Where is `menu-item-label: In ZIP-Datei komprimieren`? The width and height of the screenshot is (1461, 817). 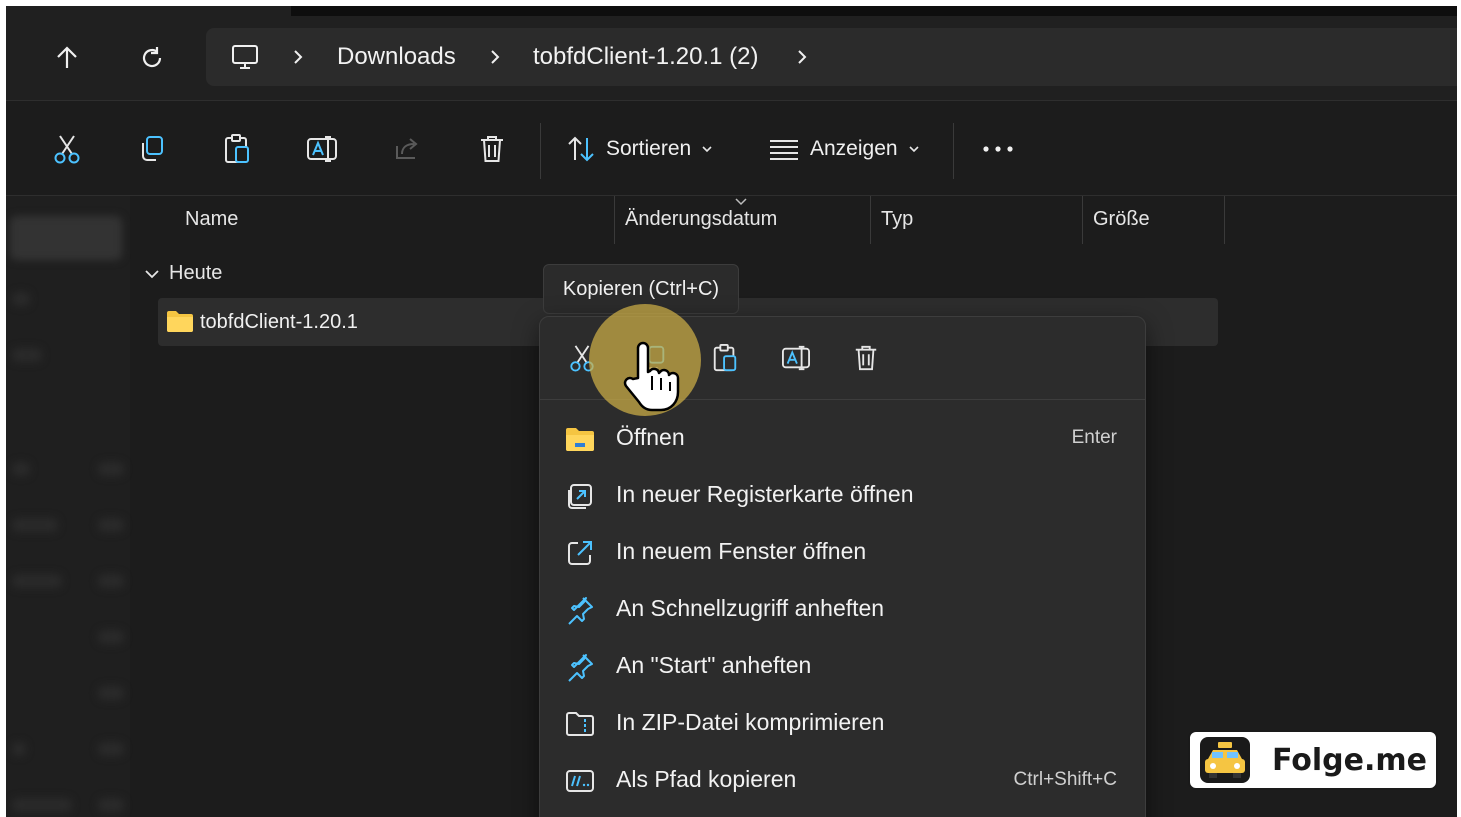
menu-item-label: In ZIP-Datei komprimieren is located at coordinates (750, 722).